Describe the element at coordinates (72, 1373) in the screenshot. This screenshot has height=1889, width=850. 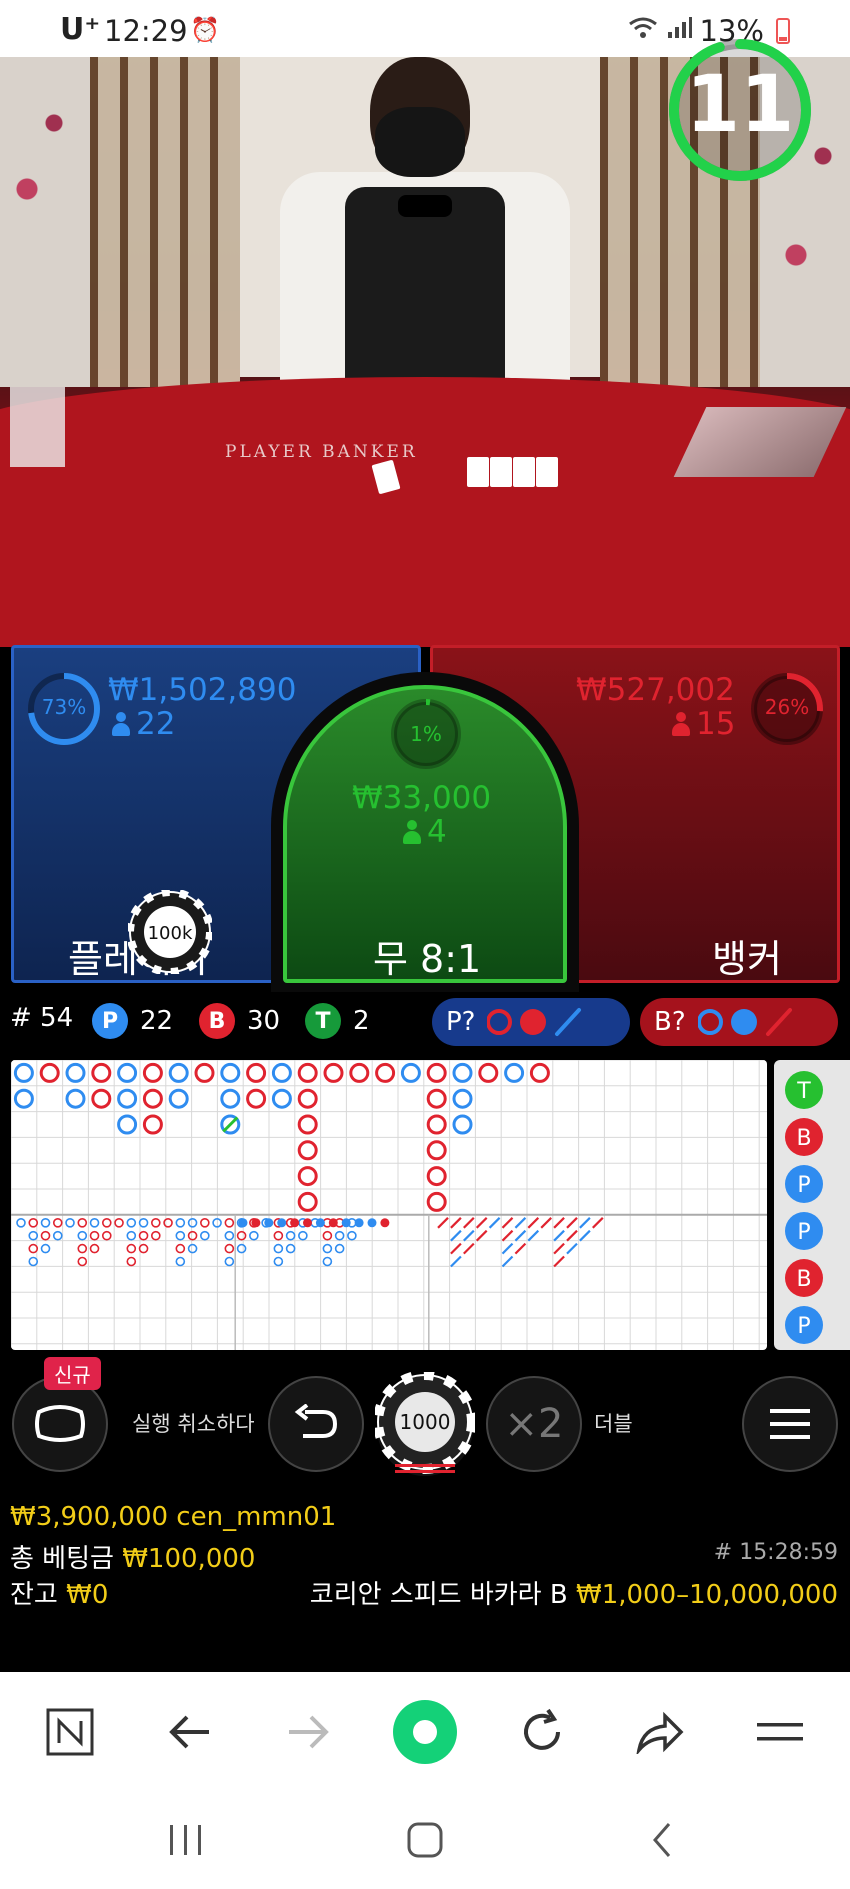
I see `new-badge: 신규` at that location.